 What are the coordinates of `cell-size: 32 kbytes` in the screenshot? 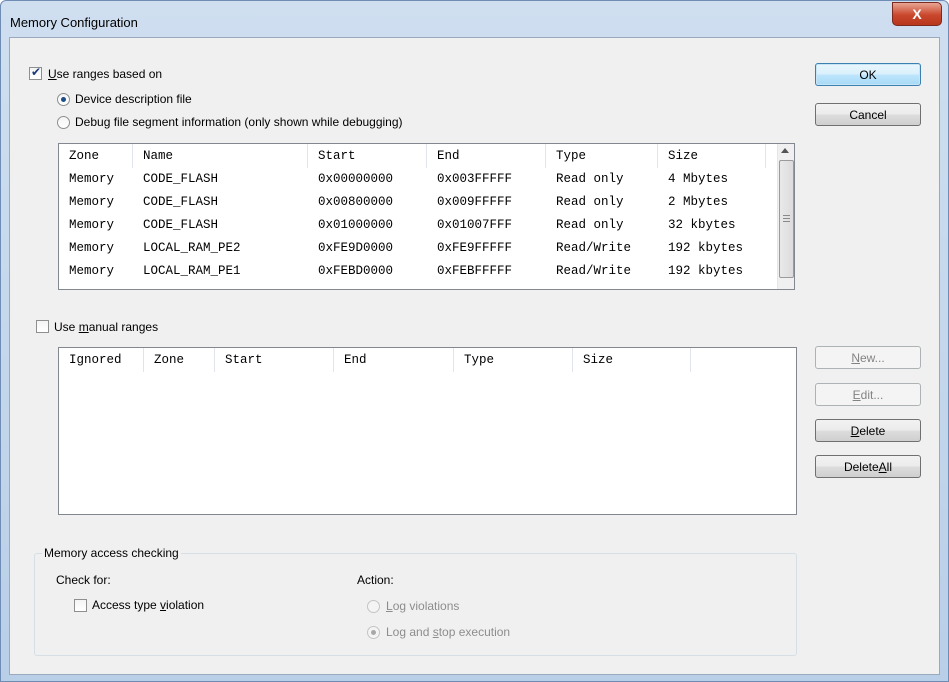 It's located at (702, 225).